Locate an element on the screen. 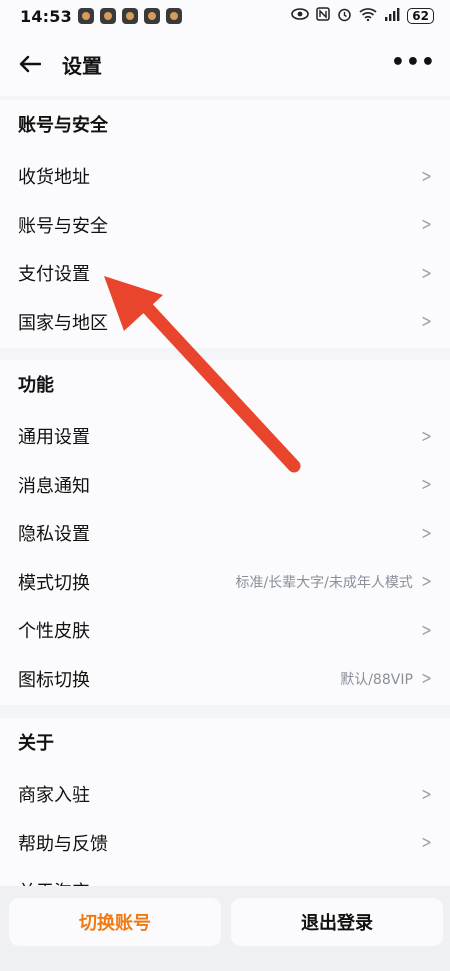 This screenshot has height=971, width=450. wifi-icon is located at coordinates (368, 16).